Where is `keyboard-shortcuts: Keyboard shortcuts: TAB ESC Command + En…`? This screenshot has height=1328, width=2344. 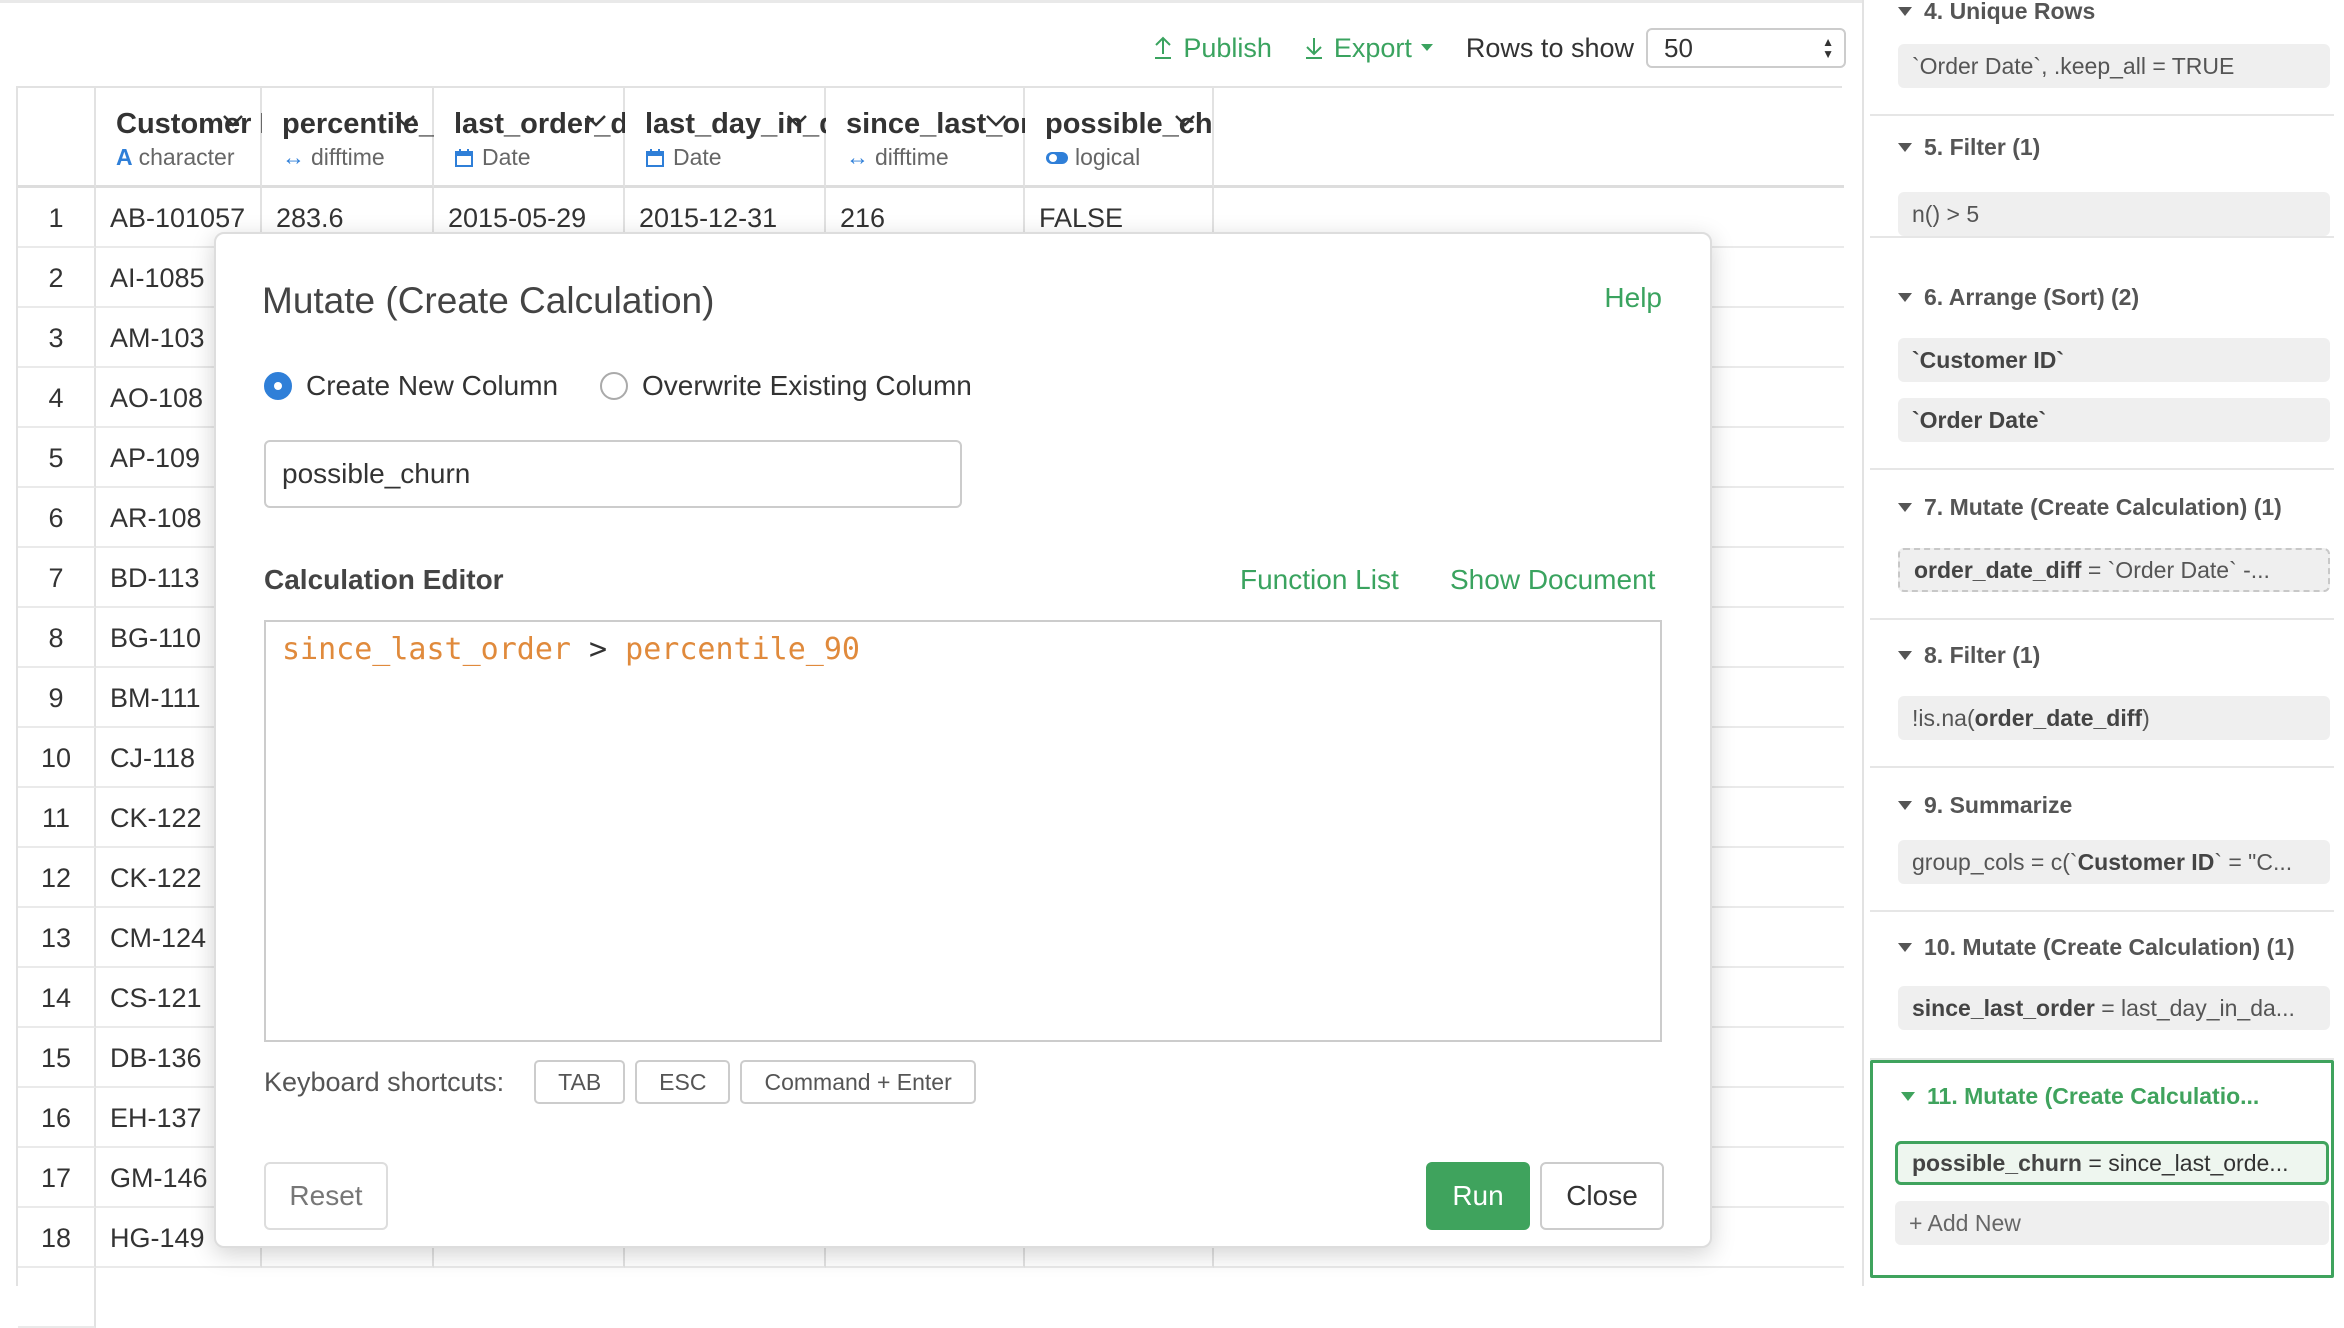 keyboard-shortcuts: Keyboard shortcuts: TAB ESC Command + En… is located at coordinates (625, 1082).